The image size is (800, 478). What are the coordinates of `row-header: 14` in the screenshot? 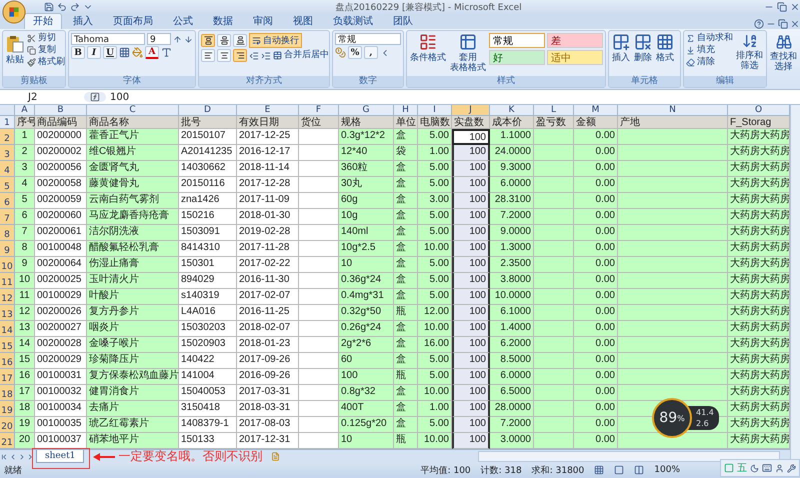 It's located at (7, 329).